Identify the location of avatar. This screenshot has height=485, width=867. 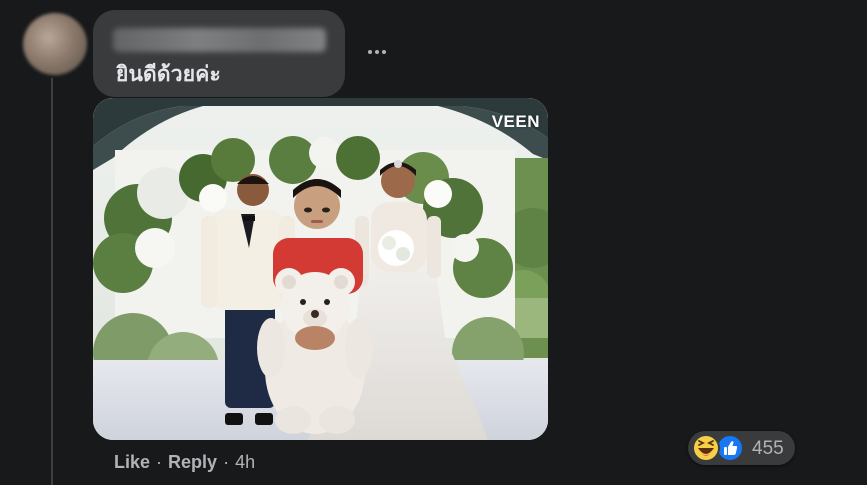
(55, 44).